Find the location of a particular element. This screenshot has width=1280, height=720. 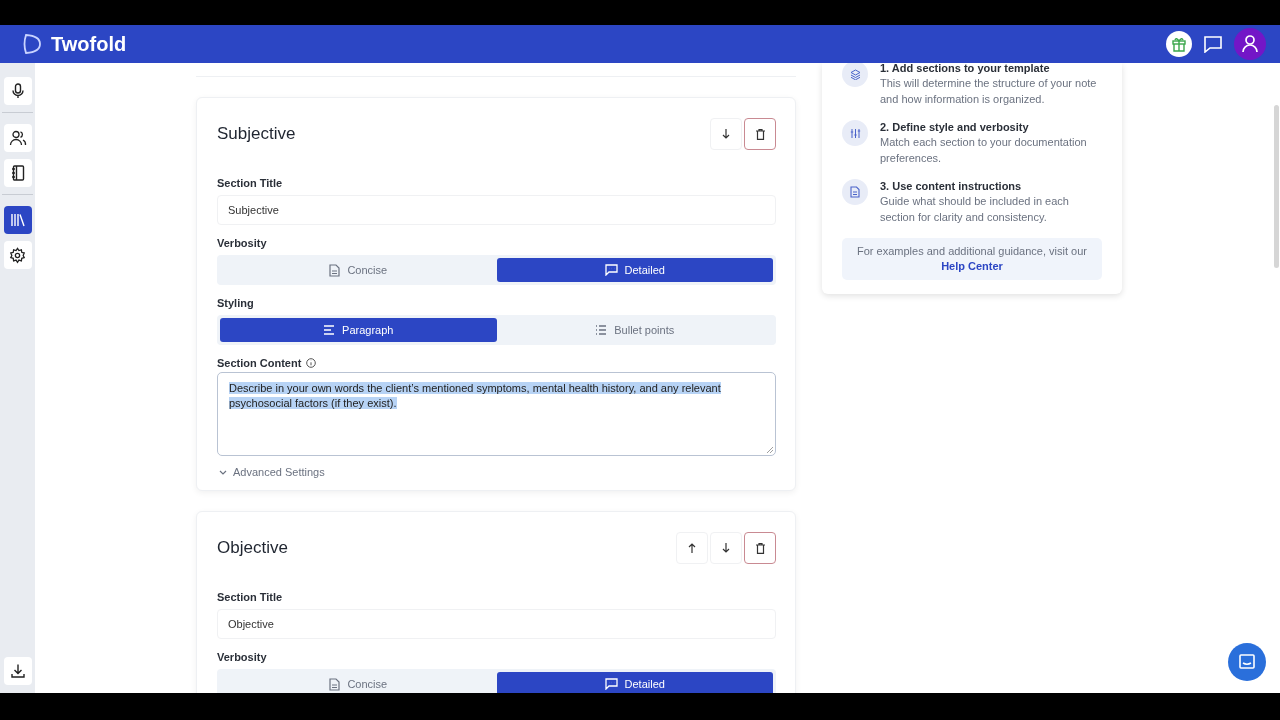

settings-icon is located at coordinates (17, 255).